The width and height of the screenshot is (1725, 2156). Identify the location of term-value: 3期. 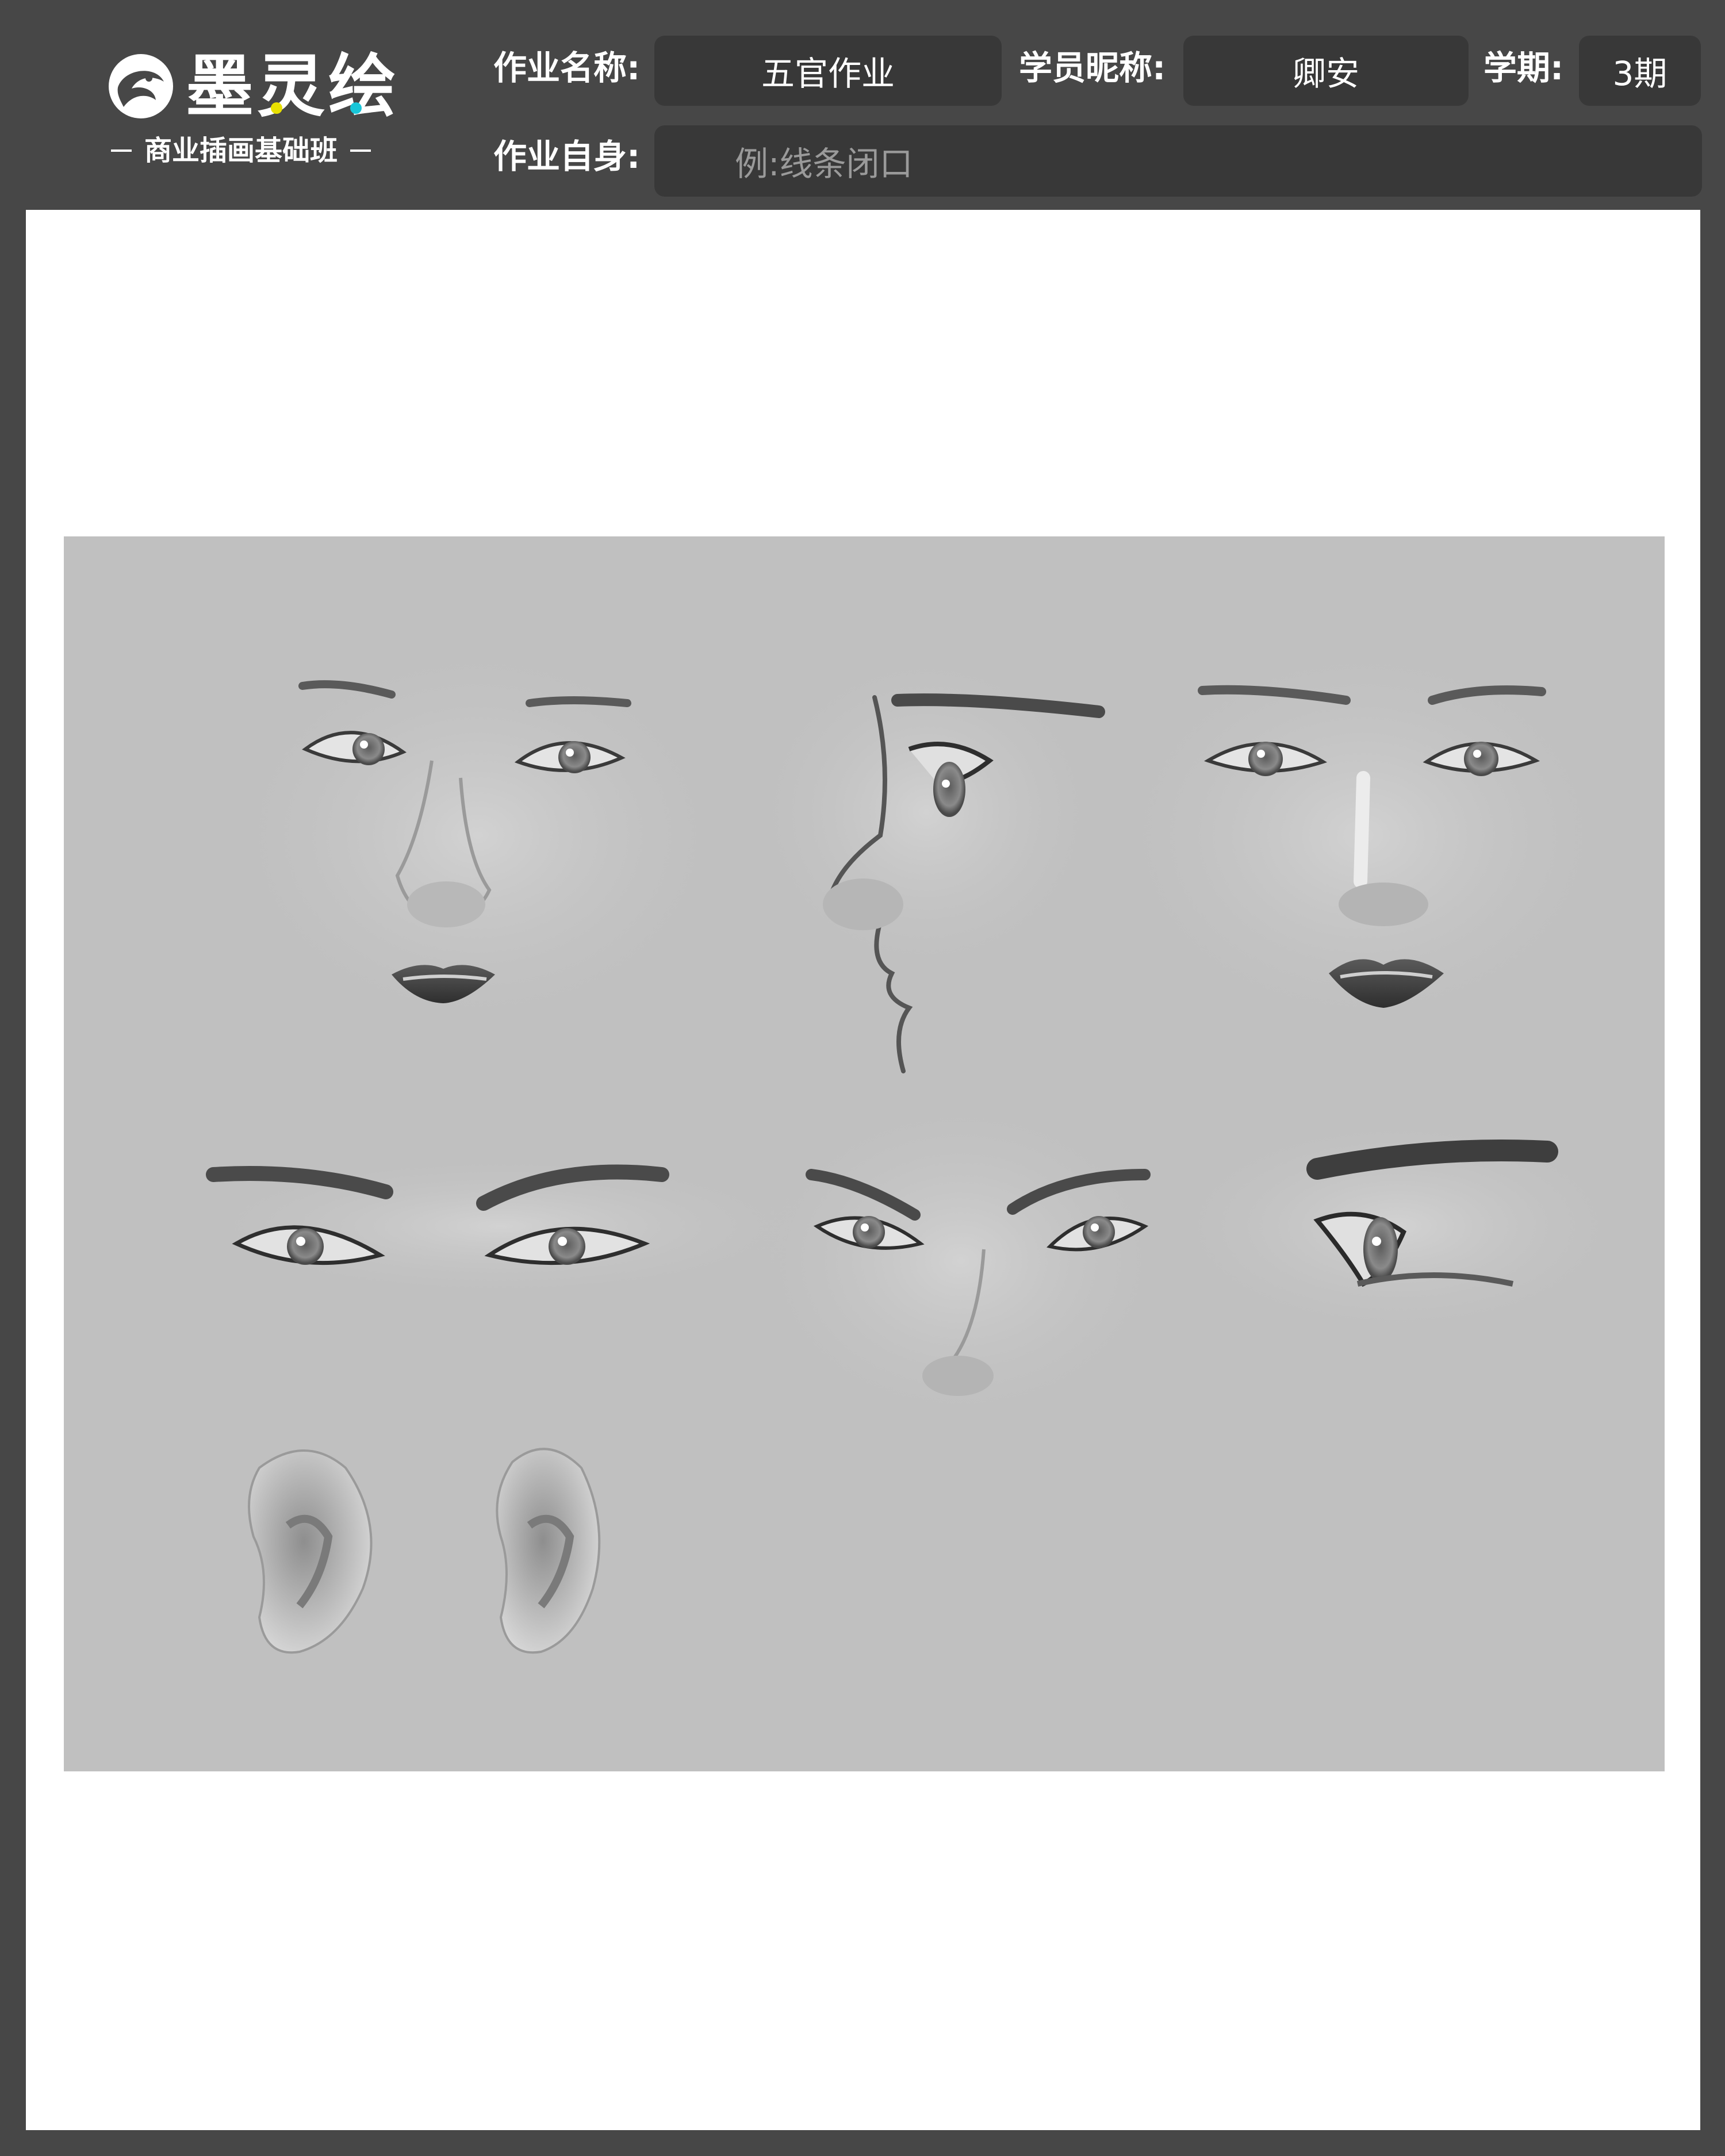
(1639, 73).